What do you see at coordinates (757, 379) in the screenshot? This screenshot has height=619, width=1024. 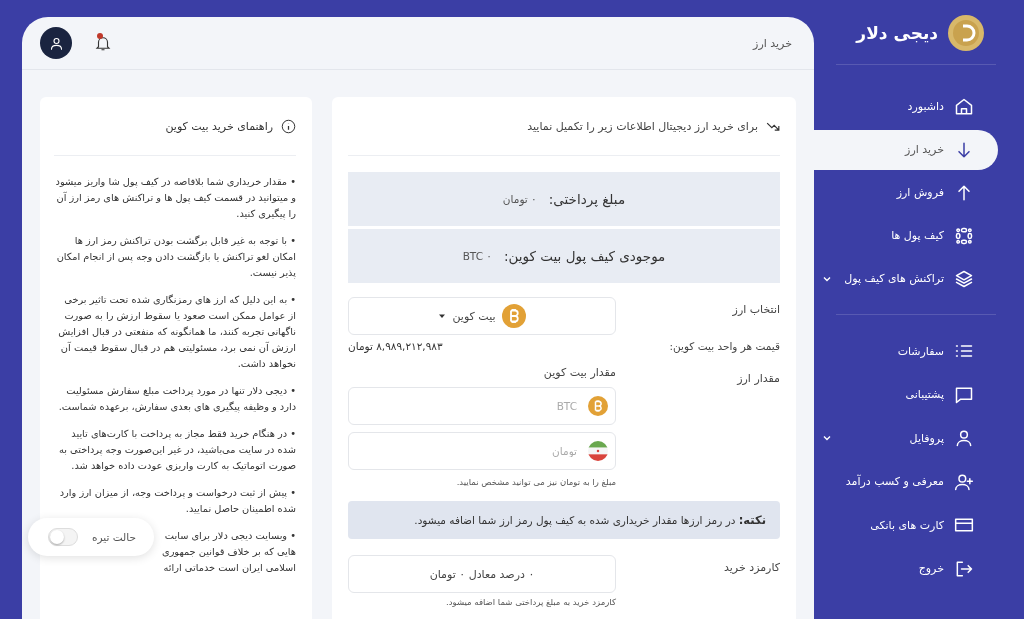 I see `field-label: مقدار ارز` at bounding box center [757, 379].